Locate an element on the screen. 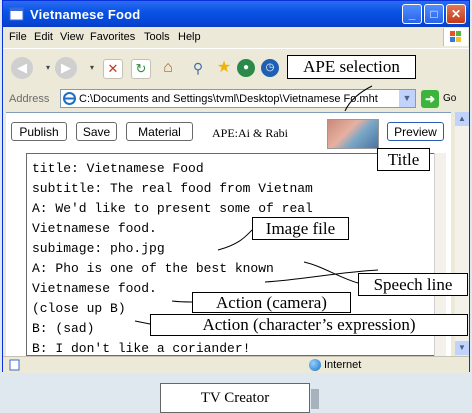 The width and height of the screenshot is (472, 413). back-dropdown-icon: ▾ is located at coordinates (48, 68).